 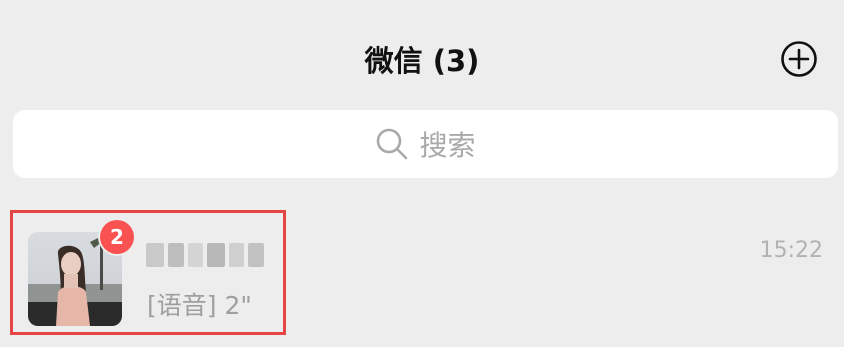 I want to click on search-icon, so click(x=392, y=144).